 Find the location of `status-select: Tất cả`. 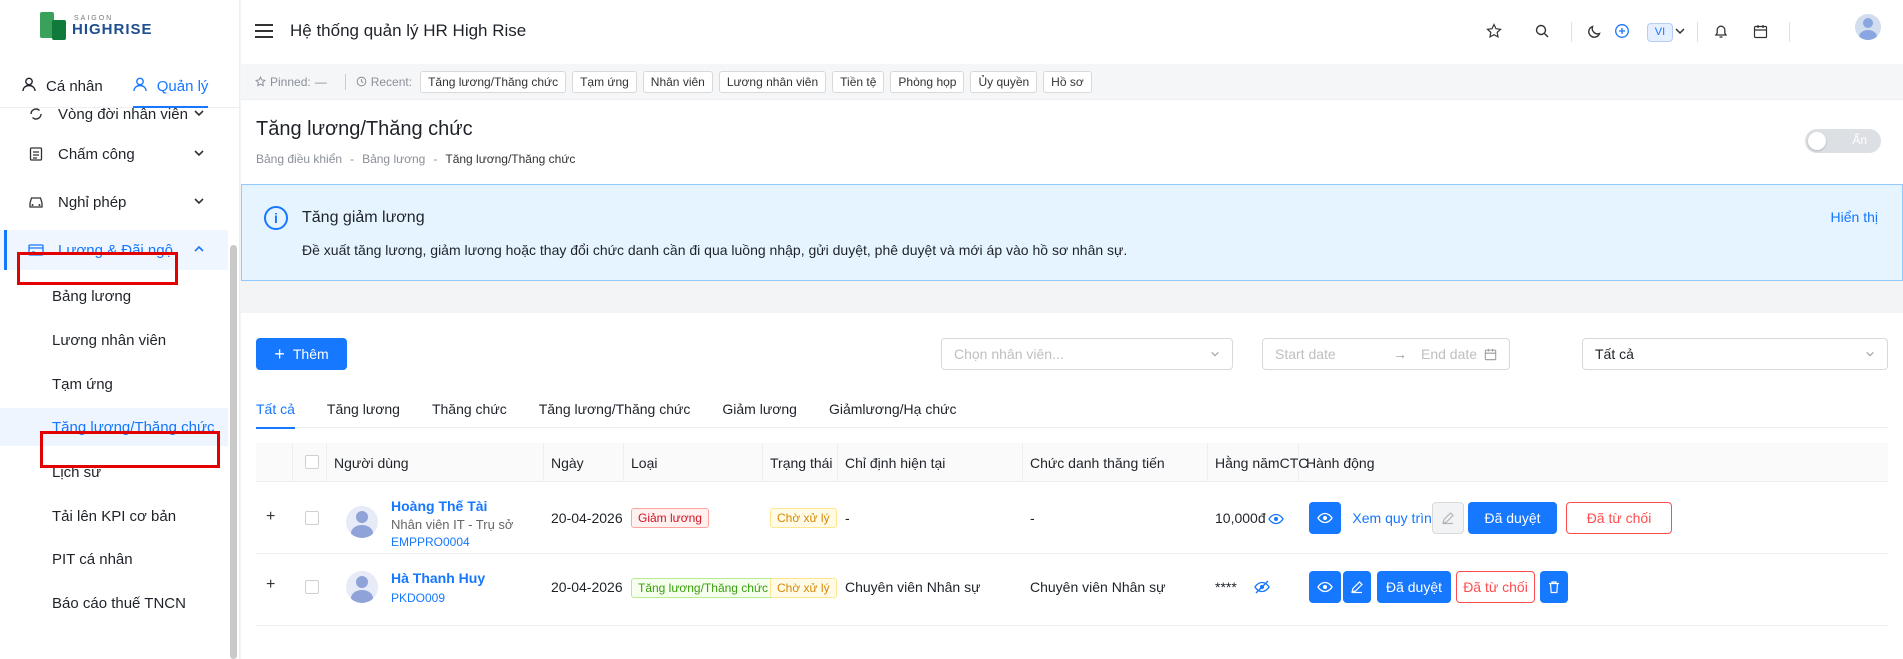

status-select: Tất cả is located at coordinates (1735, 354).